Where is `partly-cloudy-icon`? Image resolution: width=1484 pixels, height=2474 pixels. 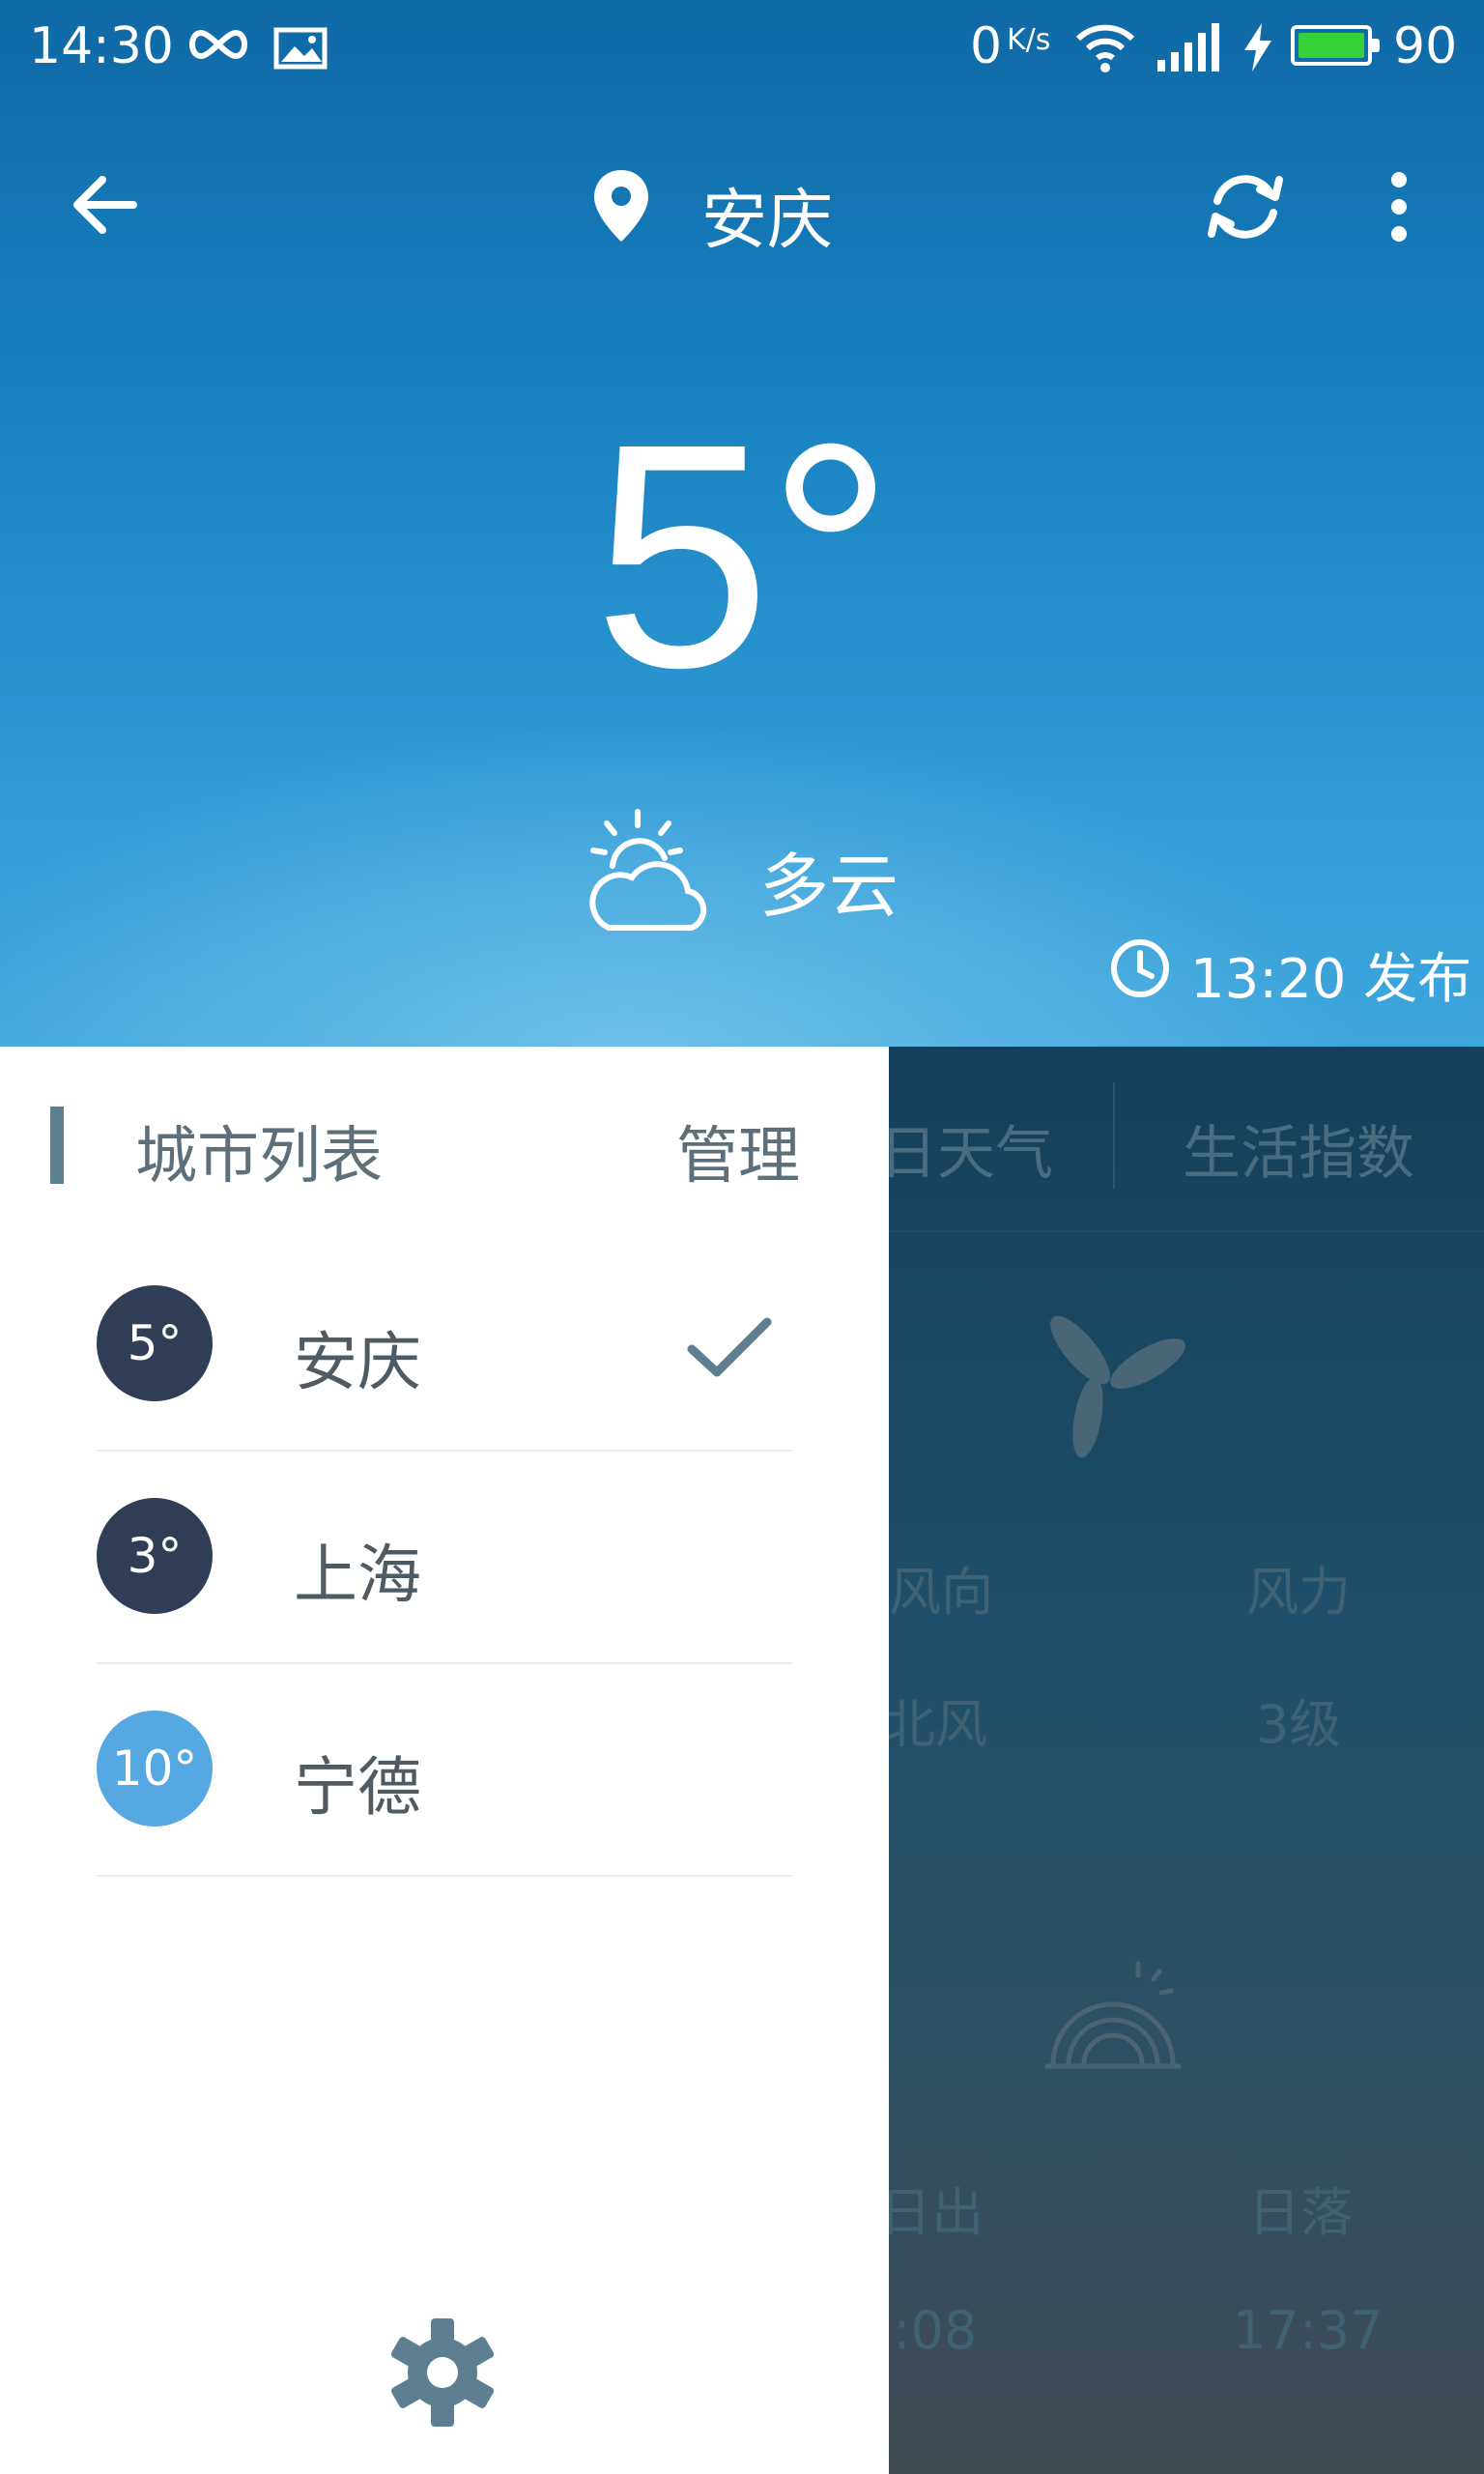
partly-cloudy-icon is located at coordinates (648, 870).